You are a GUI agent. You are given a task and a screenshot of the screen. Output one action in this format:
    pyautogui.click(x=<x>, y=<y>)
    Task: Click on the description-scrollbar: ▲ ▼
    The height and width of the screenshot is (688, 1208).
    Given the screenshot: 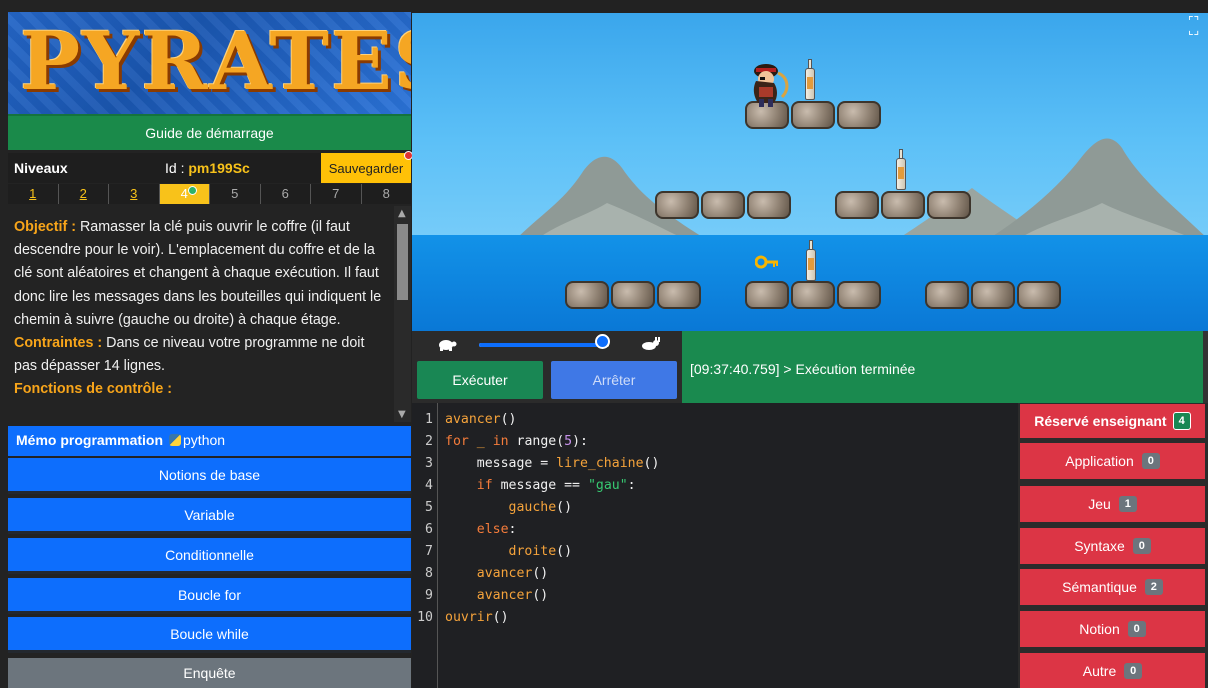 What is the action you would take?
    pyautogui.click(x=402, y=314)
    